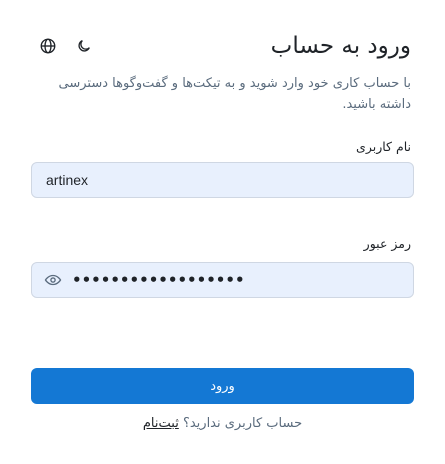 This screenshot has width=445, height=464. I want to click on moon-icon, so click(84, 46).